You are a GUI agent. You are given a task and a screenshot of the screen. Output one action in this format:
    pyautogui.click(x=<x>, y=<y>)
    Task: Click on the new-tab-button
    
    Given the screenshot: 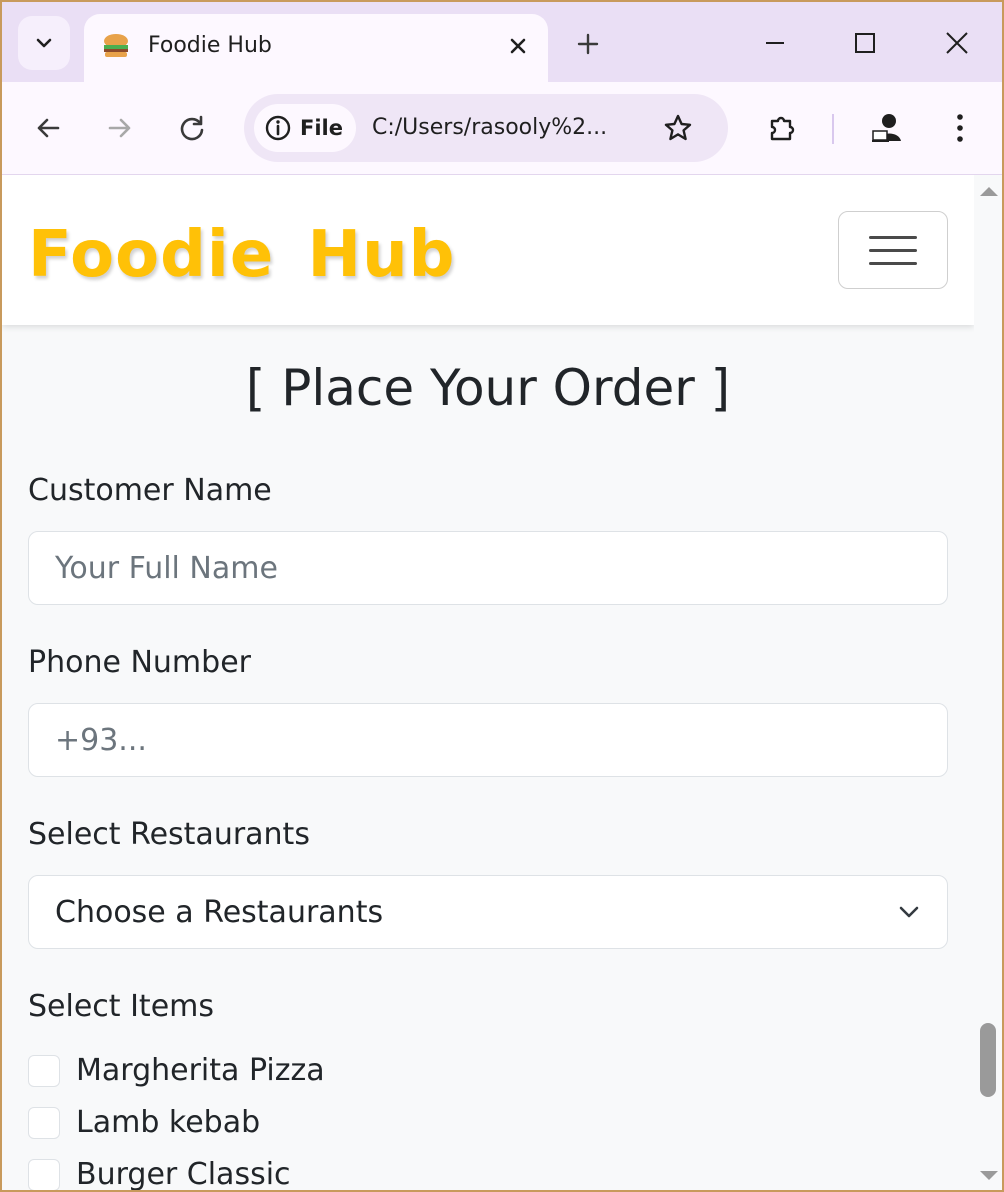 What is the action you would take?
    pyautogui.click(x=588, y=44)
    